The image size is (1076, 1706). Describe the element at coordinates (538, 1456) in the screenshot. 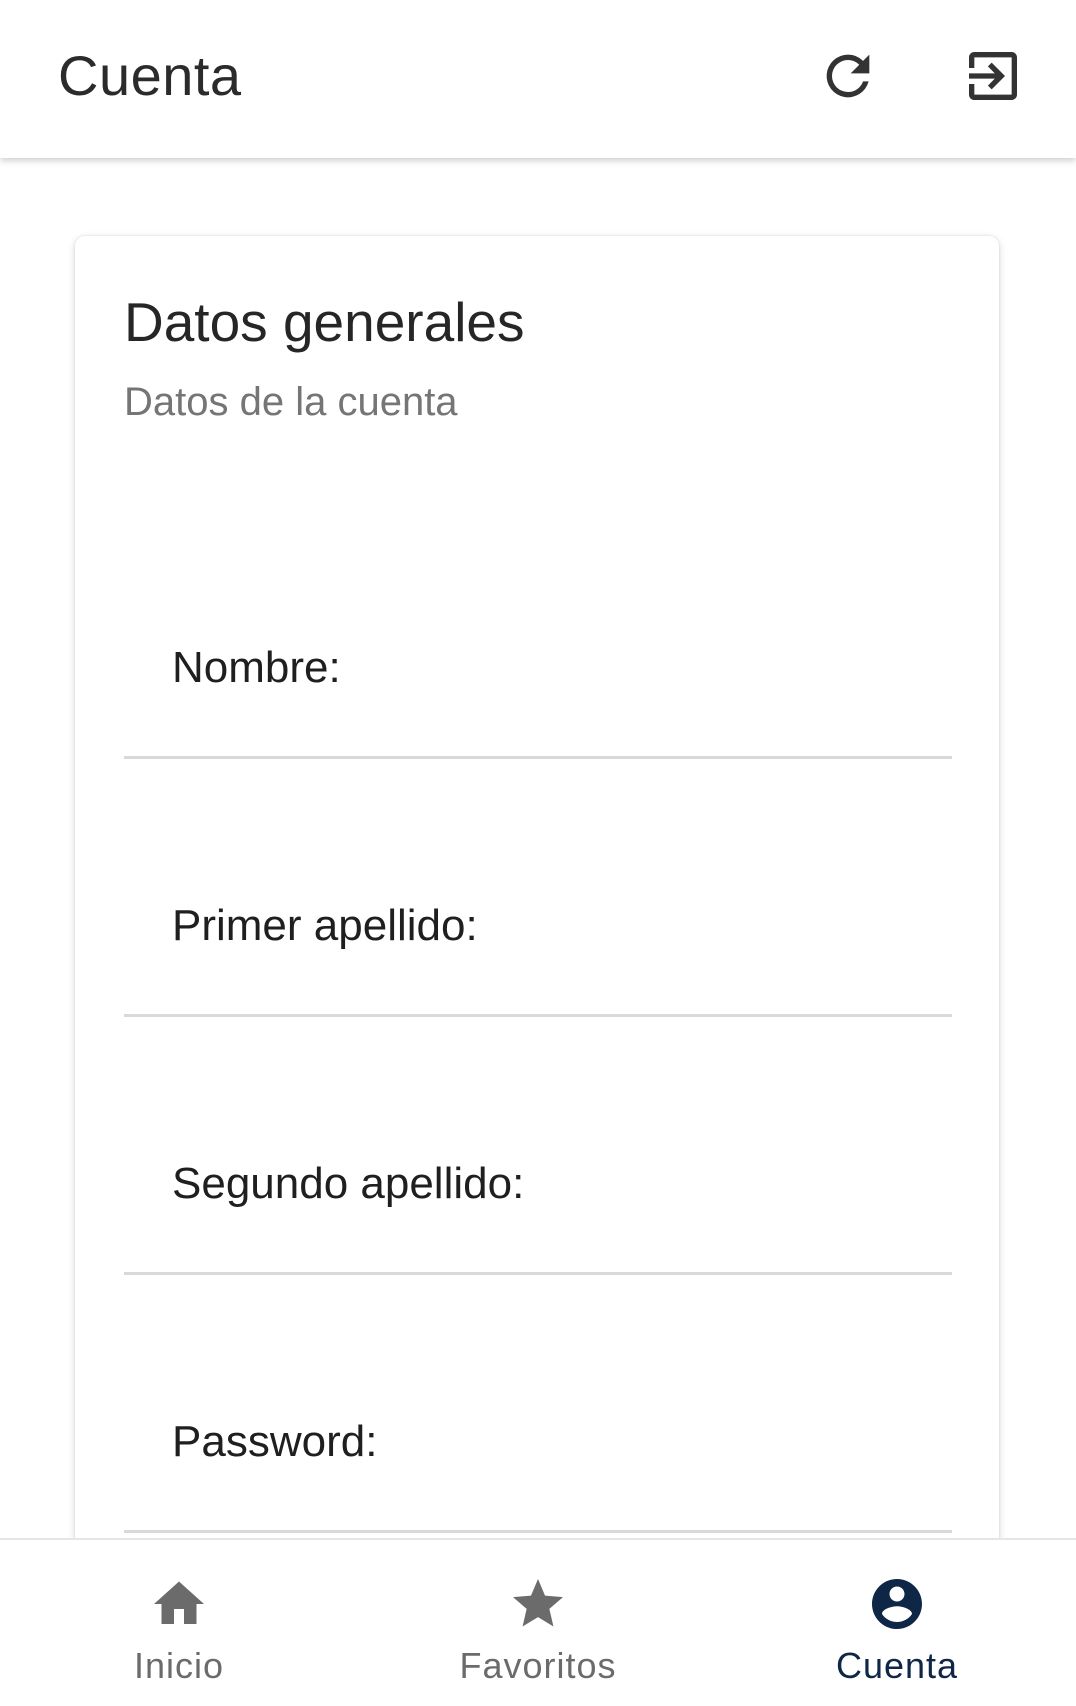

I see `password-field: Password:` at that location.